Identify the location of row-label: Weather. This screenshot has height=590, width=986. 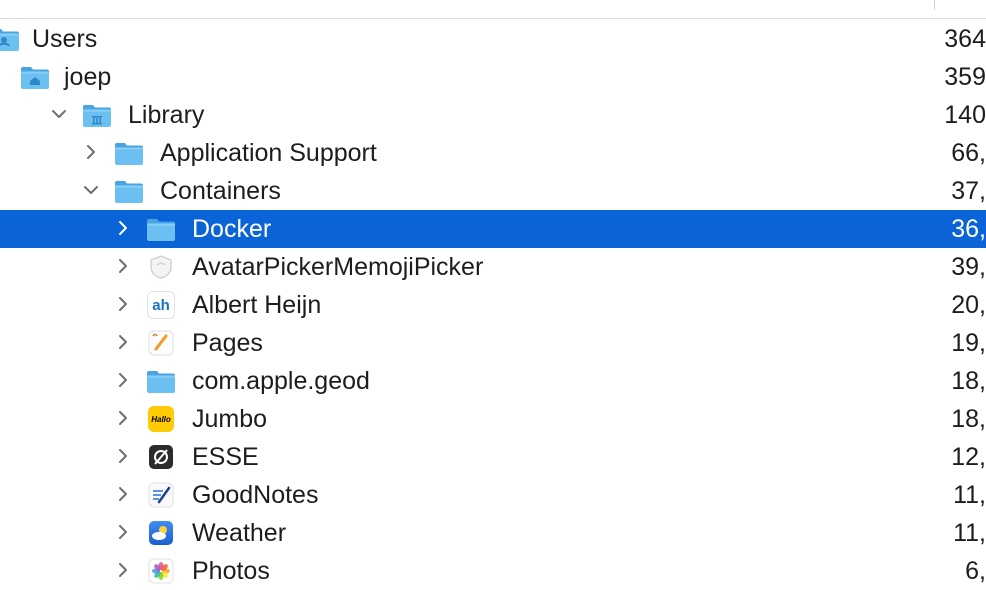
(239, 533).